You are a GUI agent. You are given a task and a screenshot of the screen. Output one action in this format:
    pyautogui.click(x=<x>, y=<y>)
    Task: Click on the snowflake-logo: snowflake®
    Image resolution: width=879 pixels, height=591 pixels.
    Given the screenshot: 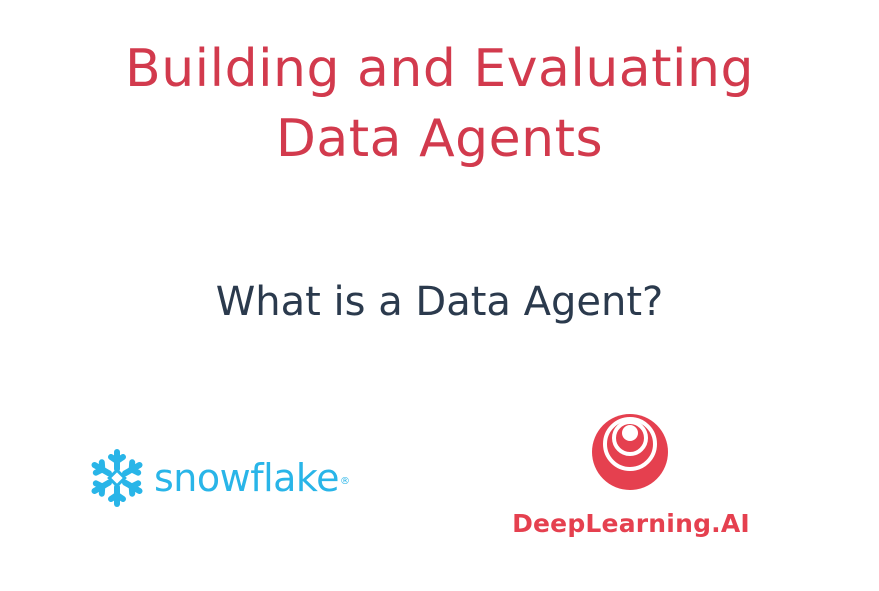 What is the action you would take?
    pyautogui.click(x=218, y=478)
    